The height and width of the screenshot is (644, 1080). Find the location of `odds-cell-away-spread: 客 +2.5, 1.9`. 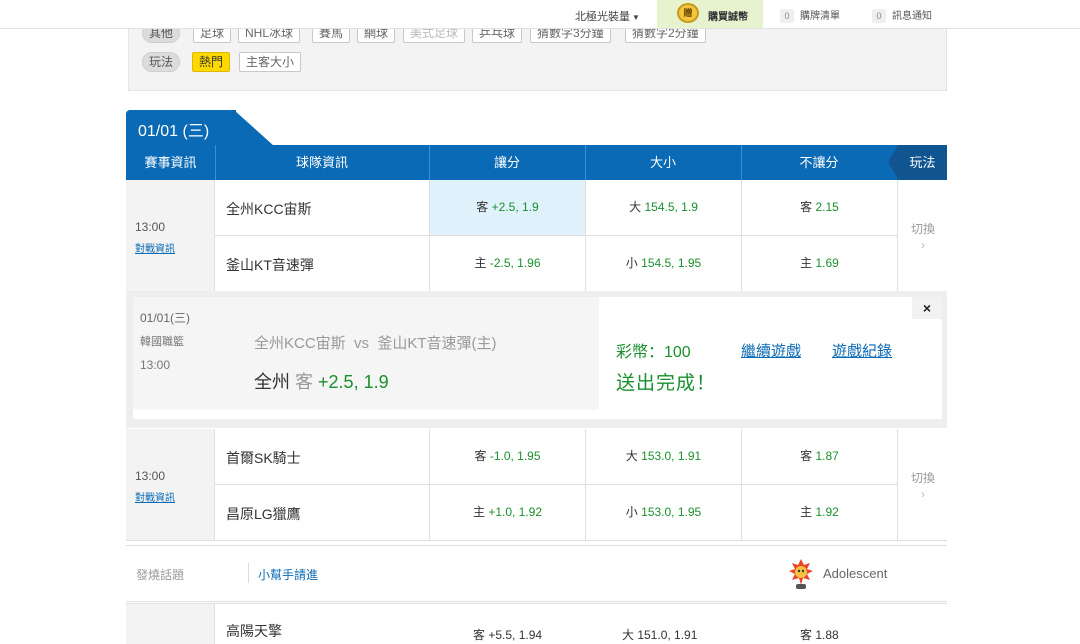

odds-cell-away-spread: 客 +2.5, 1.9 is located at coordinates (507, 207).